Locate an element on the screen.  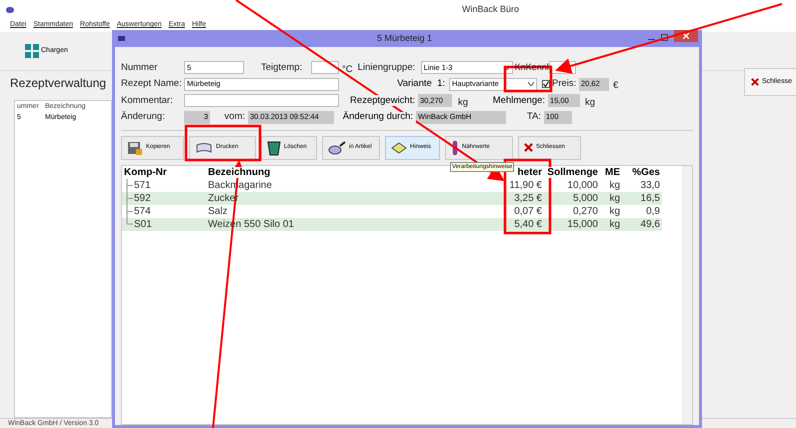
field-label: Kommentar: is located at coordinates (147, 101).